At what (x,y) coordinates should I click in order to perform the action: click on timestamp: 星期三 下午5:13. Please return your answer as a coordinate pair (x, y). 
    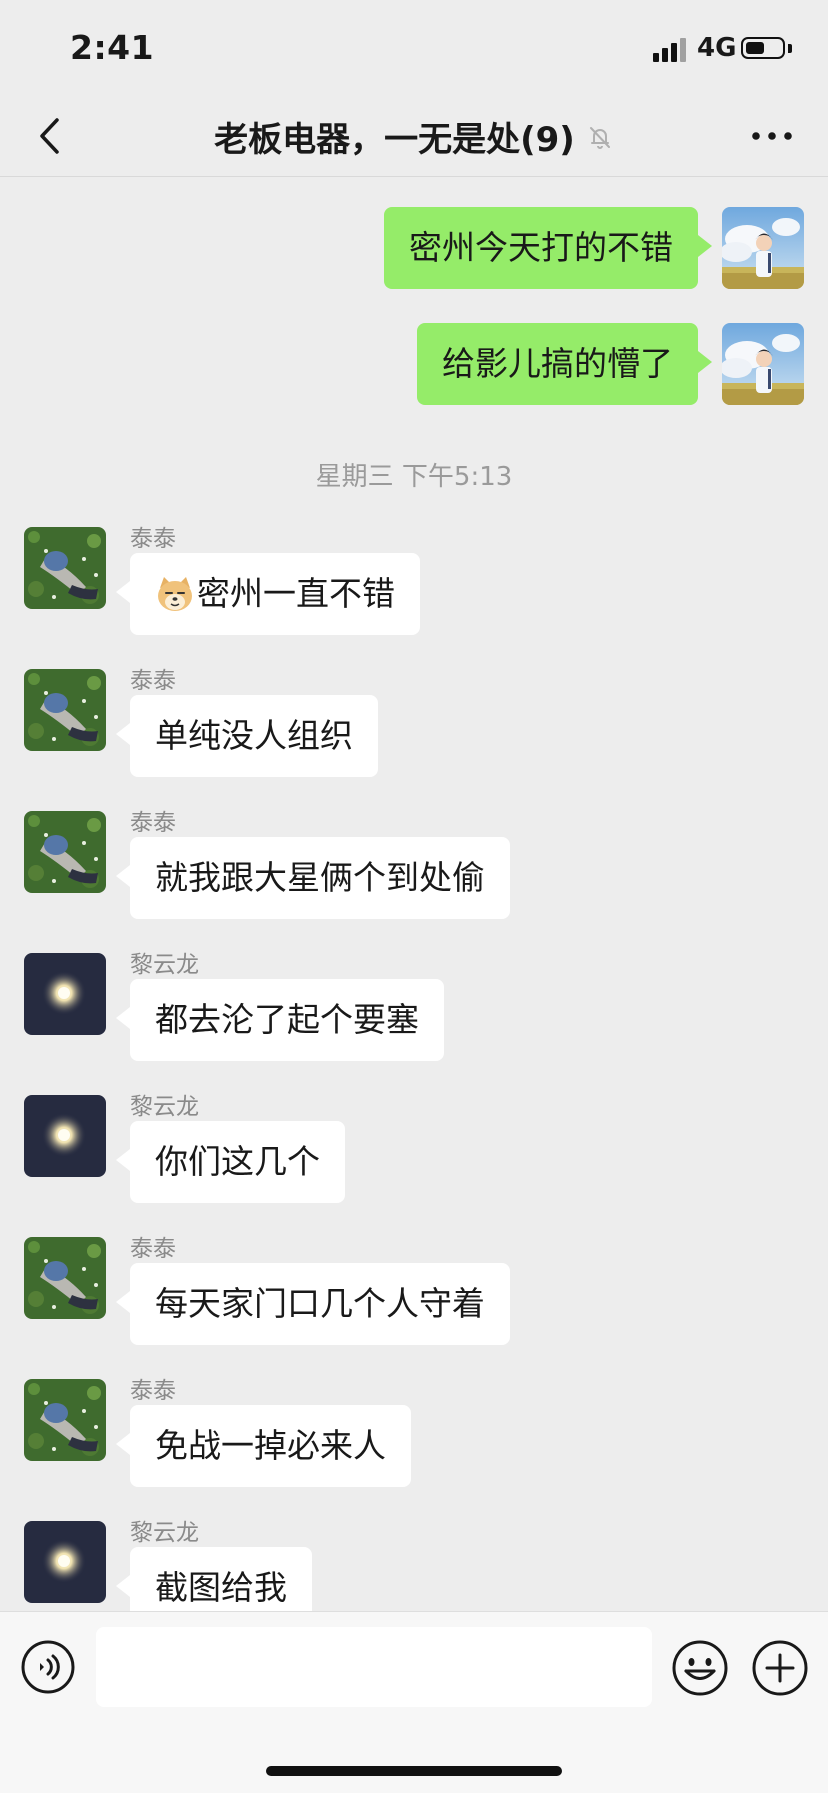
    Looking at the image, I should click on (414, 477).